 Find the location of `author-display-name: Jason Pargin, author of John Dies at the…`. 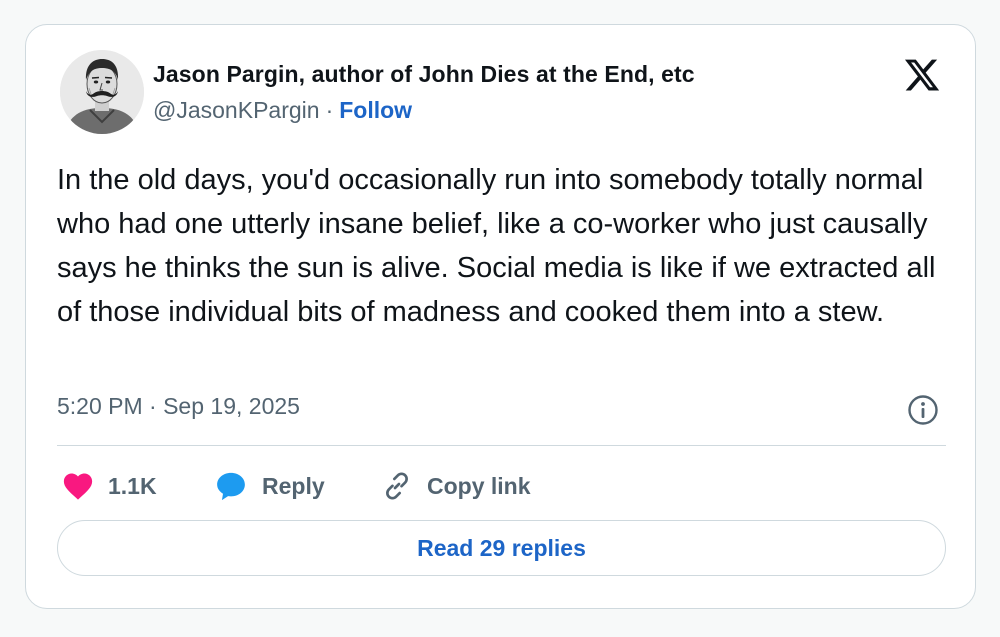

author-display-name: Jason Pargin, author of John Dies at the… is located at coordinates (424, 74).